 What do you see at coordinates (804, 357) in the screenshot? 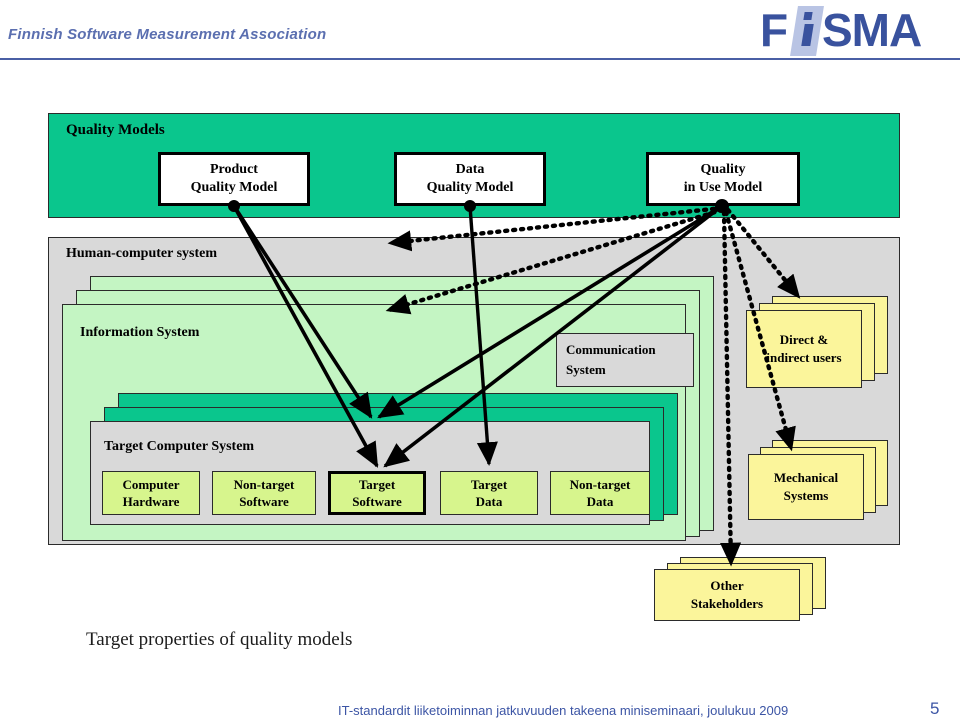
I see `actor-line-2: indirect users` at bounding box center [804, 357].